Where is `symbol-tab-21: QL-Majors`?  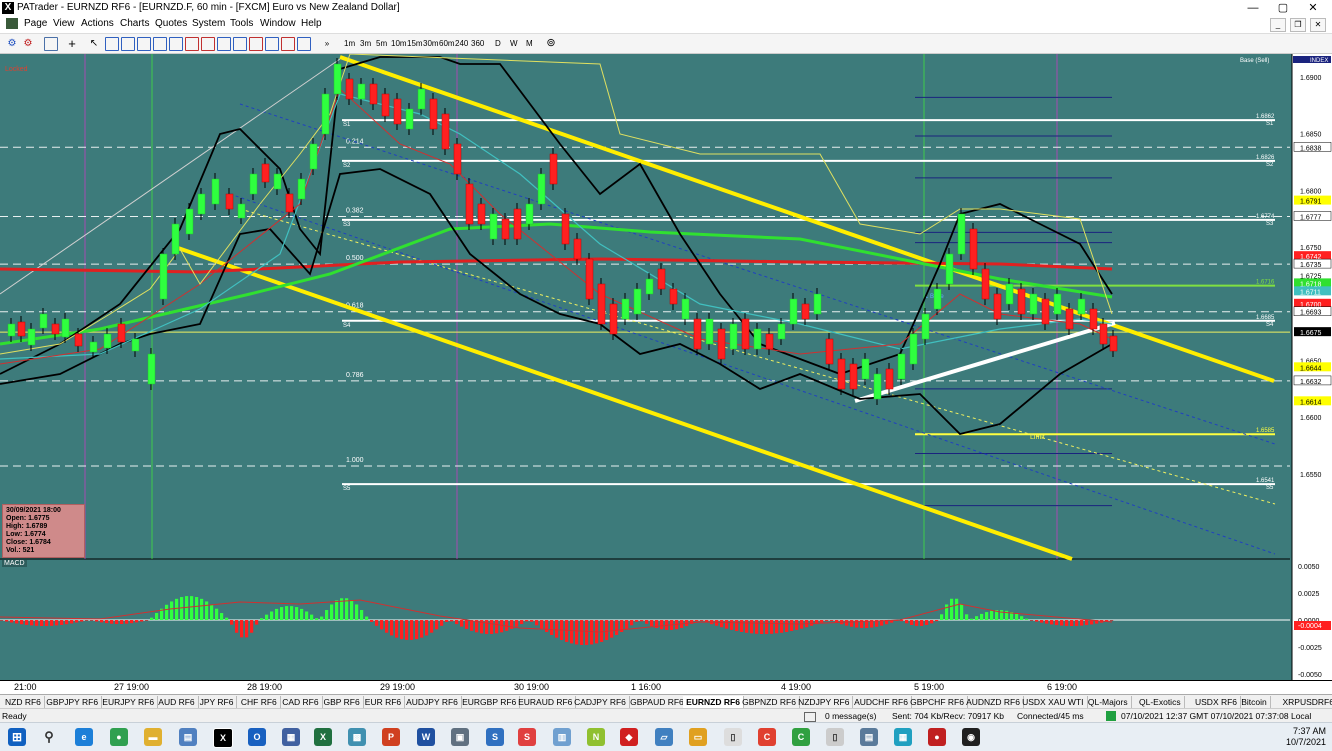 symbol-tab-21: QL-Majors is located at coordinates (1108, 702).